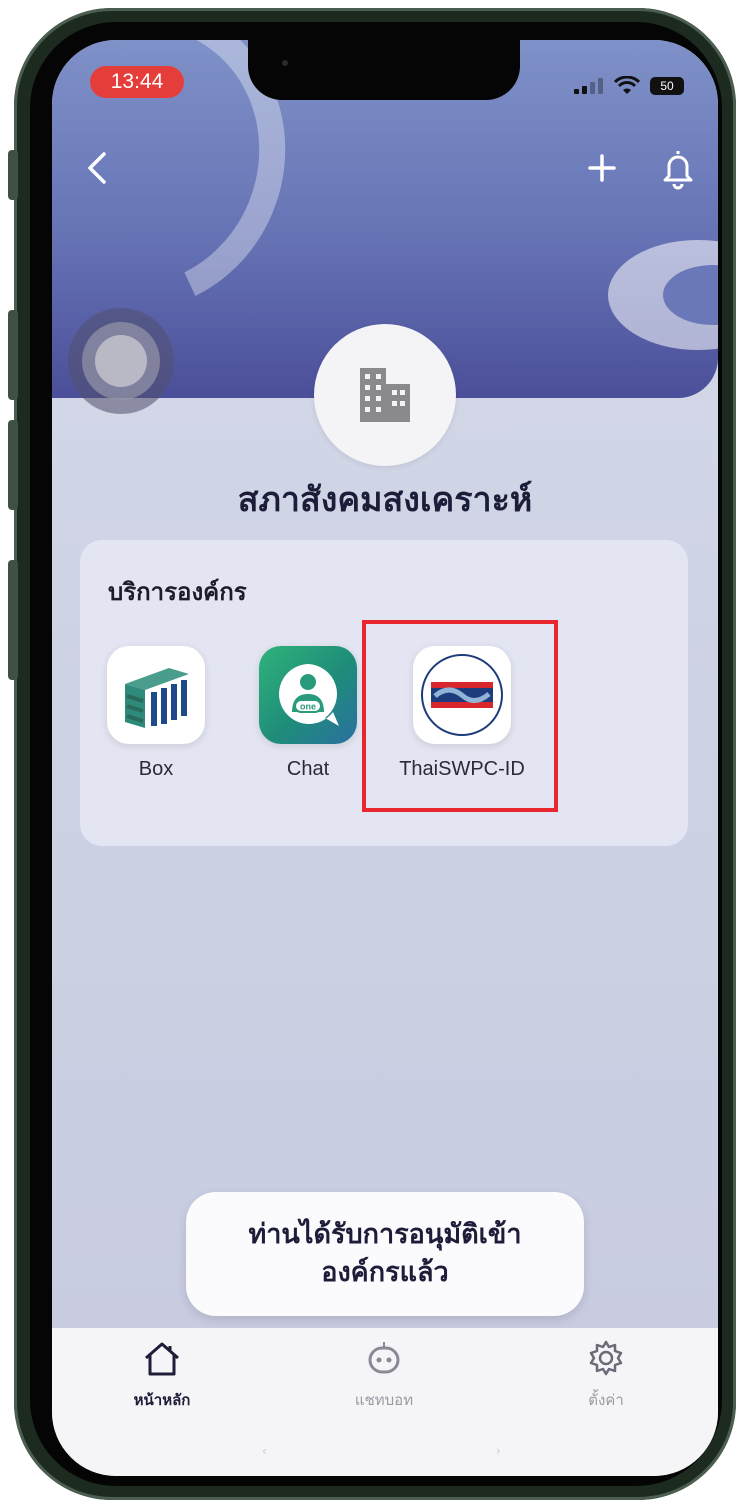  I want to click on side-button, so click(13, 620).